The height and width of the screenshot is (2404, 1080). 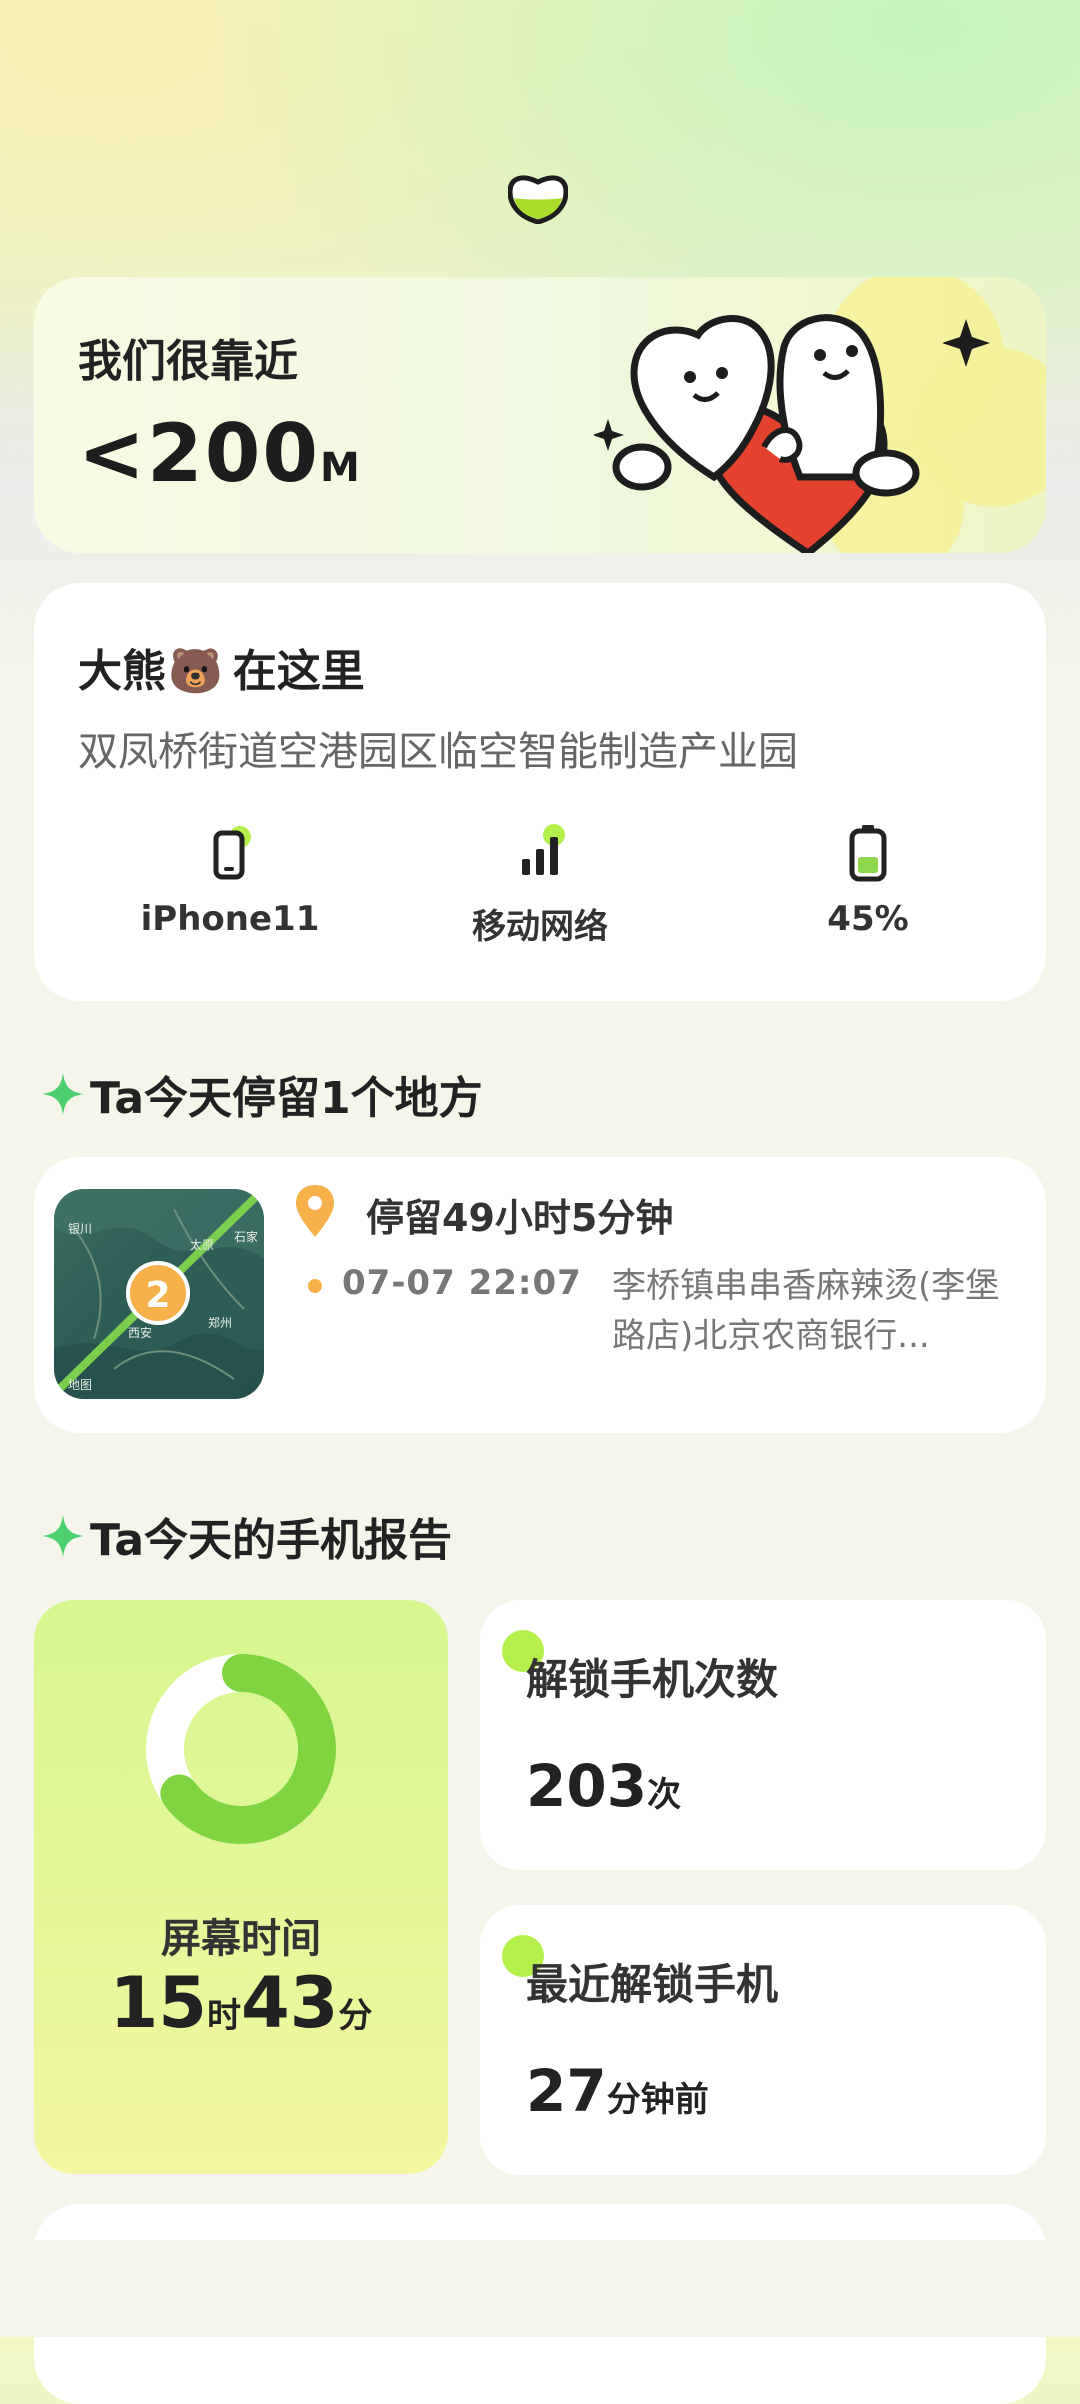 I want to click on screen-time-label: 屏幕时间, so click(x=241, y=1939).